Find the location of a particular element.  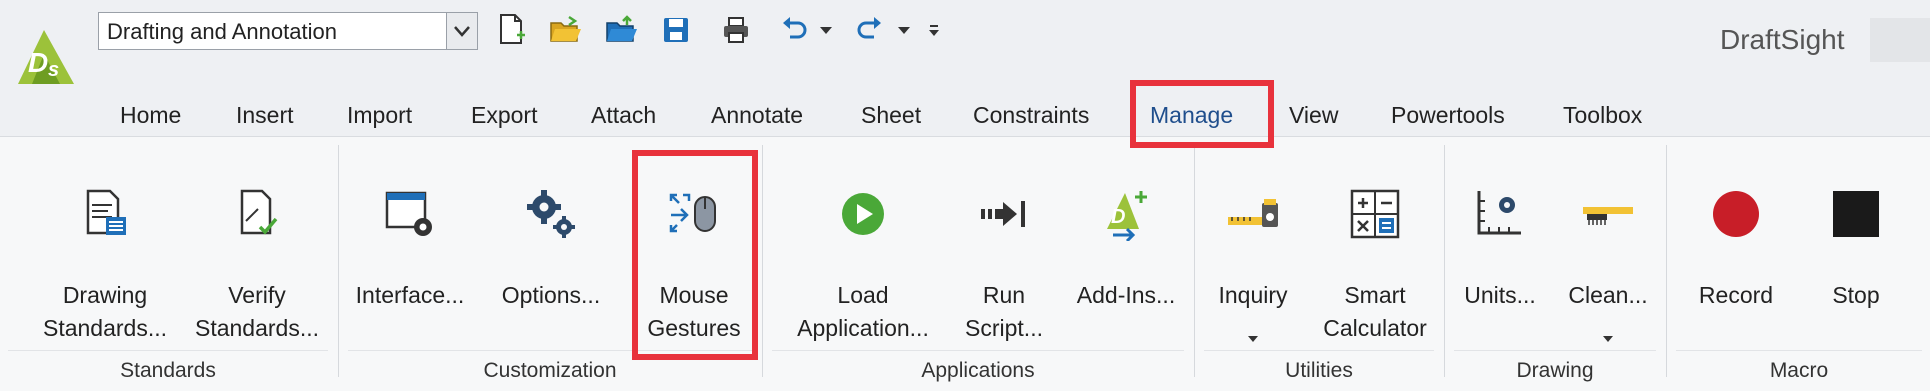

chevron-down-icon is located at coordinates (462, 31).